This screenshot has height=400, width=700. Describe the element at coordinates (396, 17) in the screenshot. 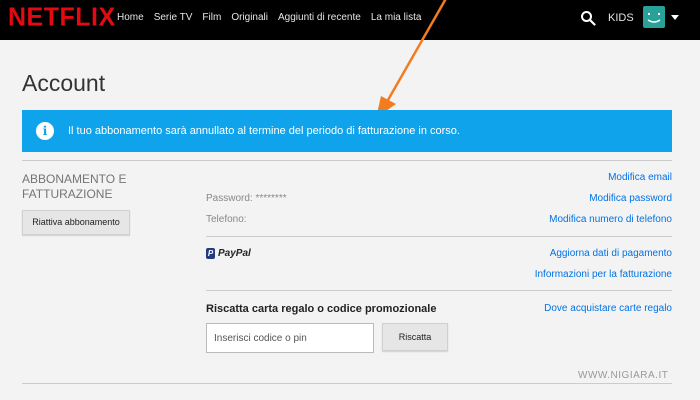

I see `nav-my-list: La mia lista` at that location.